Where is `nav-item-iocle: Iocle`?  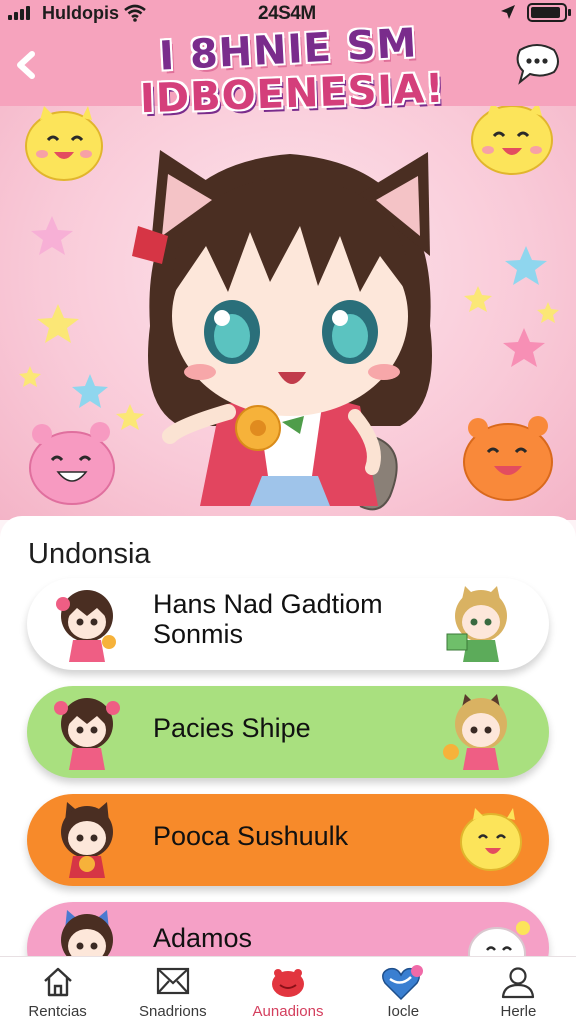 nav-item-iocle: Iocle is located at coordinates (403, 990).